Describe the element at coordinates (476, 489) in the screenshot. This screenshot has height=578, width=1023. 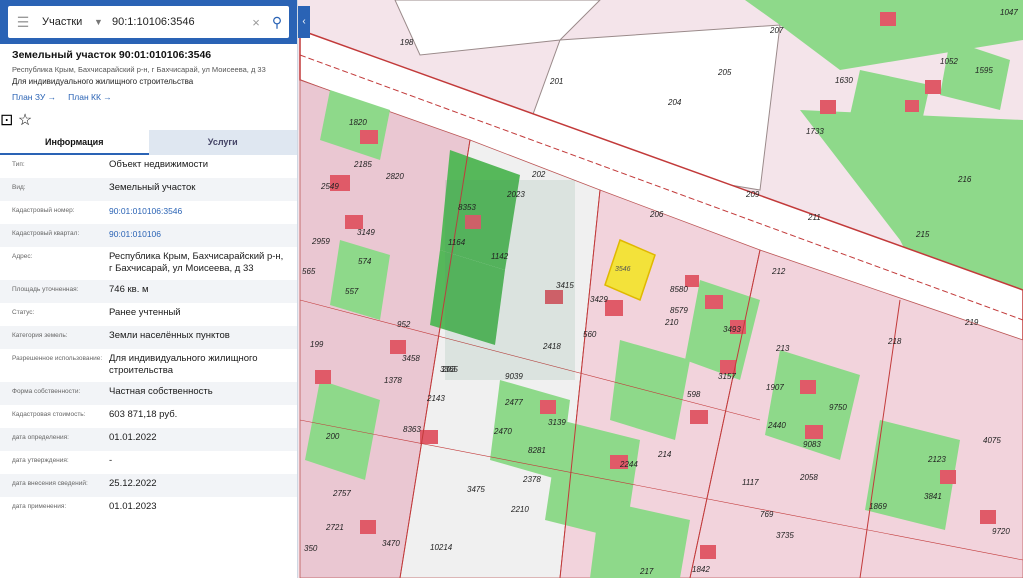
I see `map-label: 3475` at that location.